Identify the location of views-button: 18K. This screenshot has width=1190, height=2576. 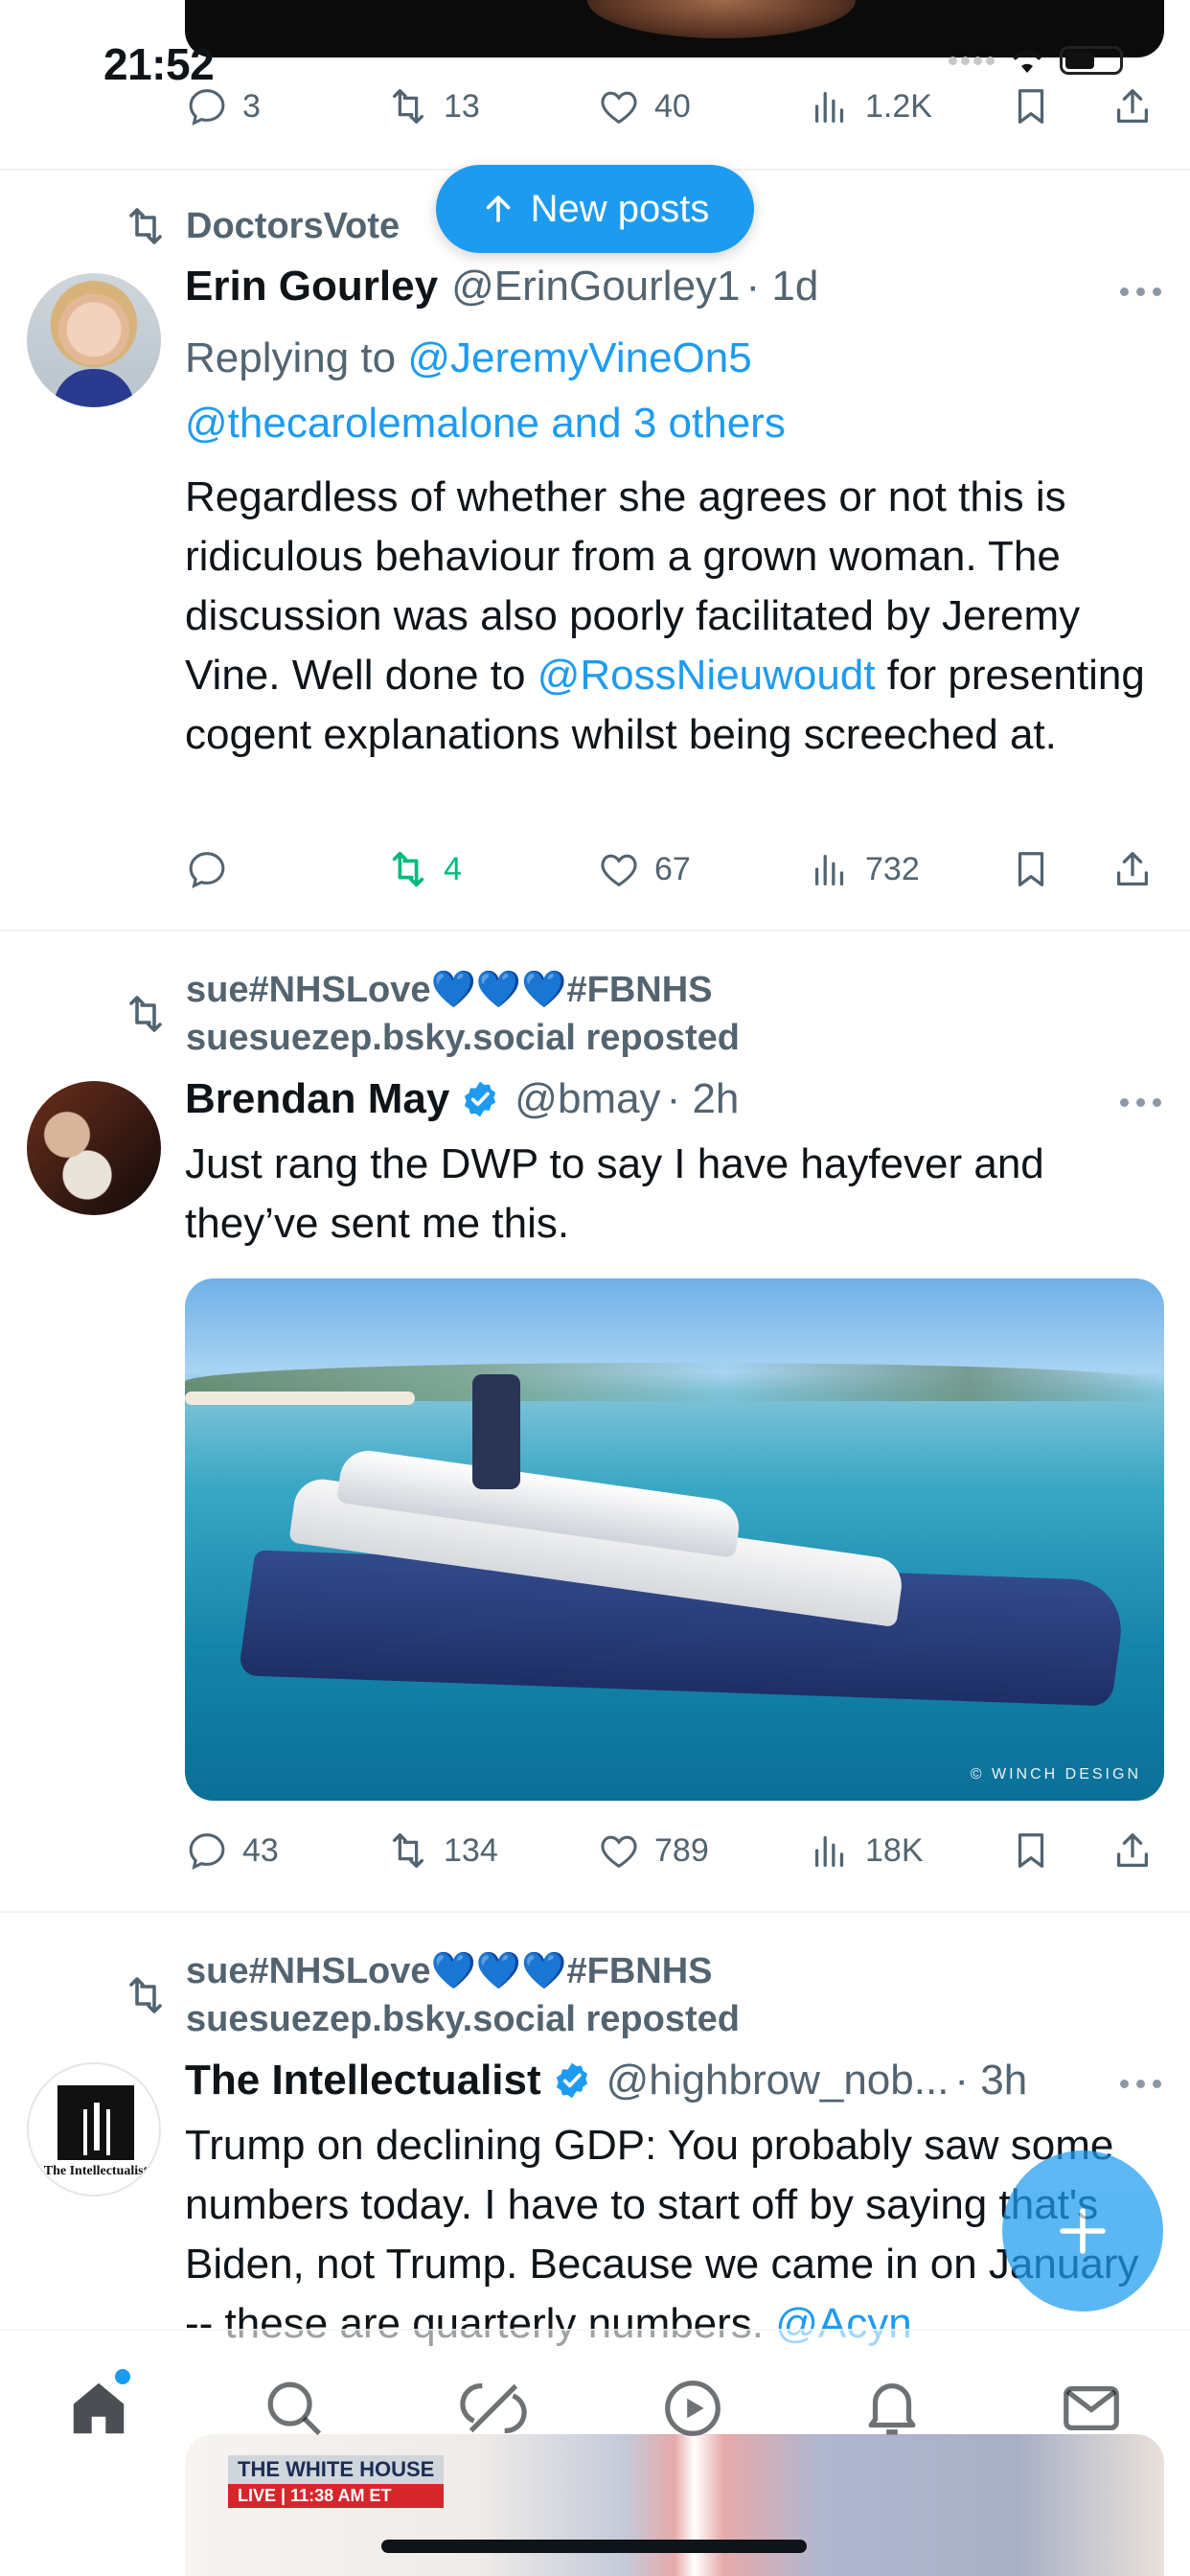
(866, 1851).